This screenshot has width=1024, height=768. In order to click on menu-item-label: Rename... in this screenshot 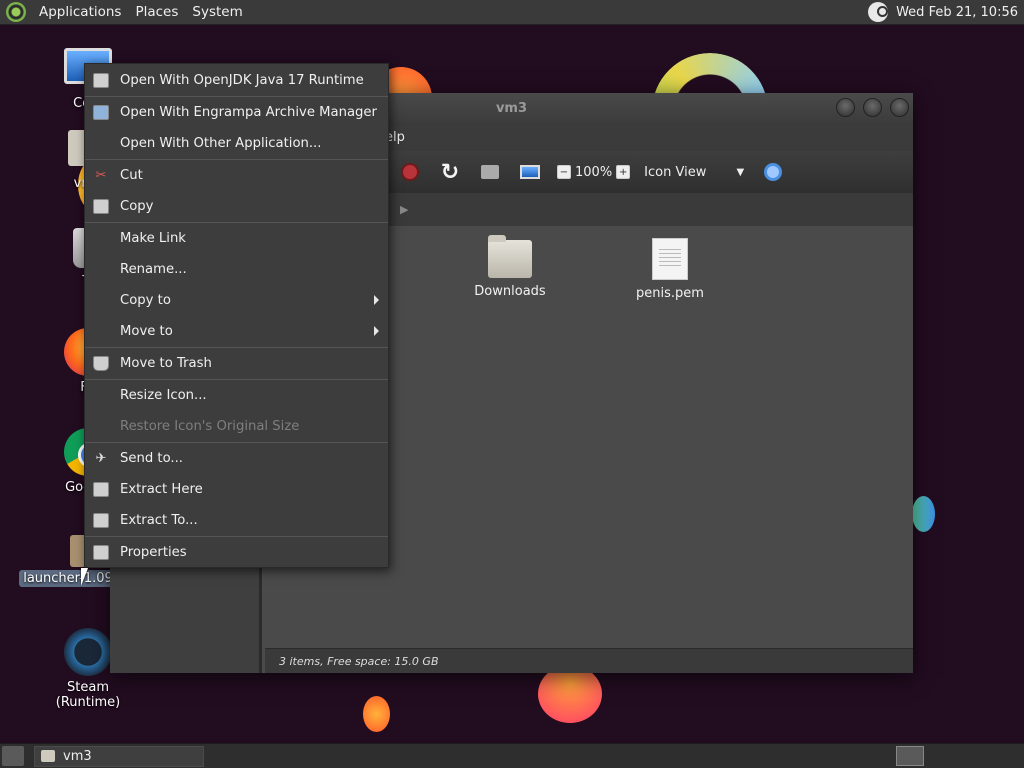, I will do `click(153, 269)`.